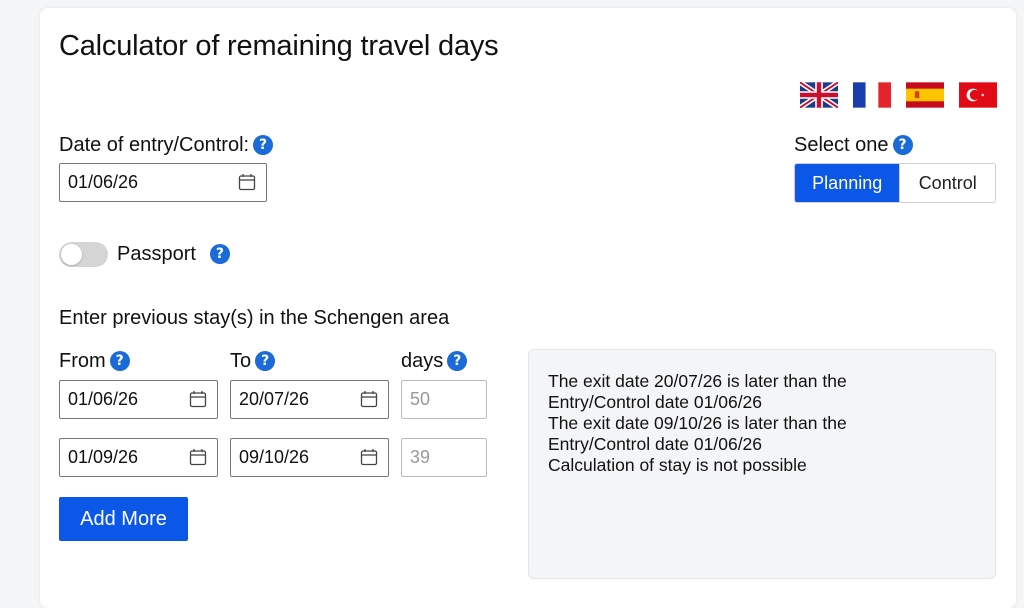  What do you see at coordinates (274, 457) in the screenshot?
I see `stay-to-value: 09/10/26` at bounding box center [274, 457].